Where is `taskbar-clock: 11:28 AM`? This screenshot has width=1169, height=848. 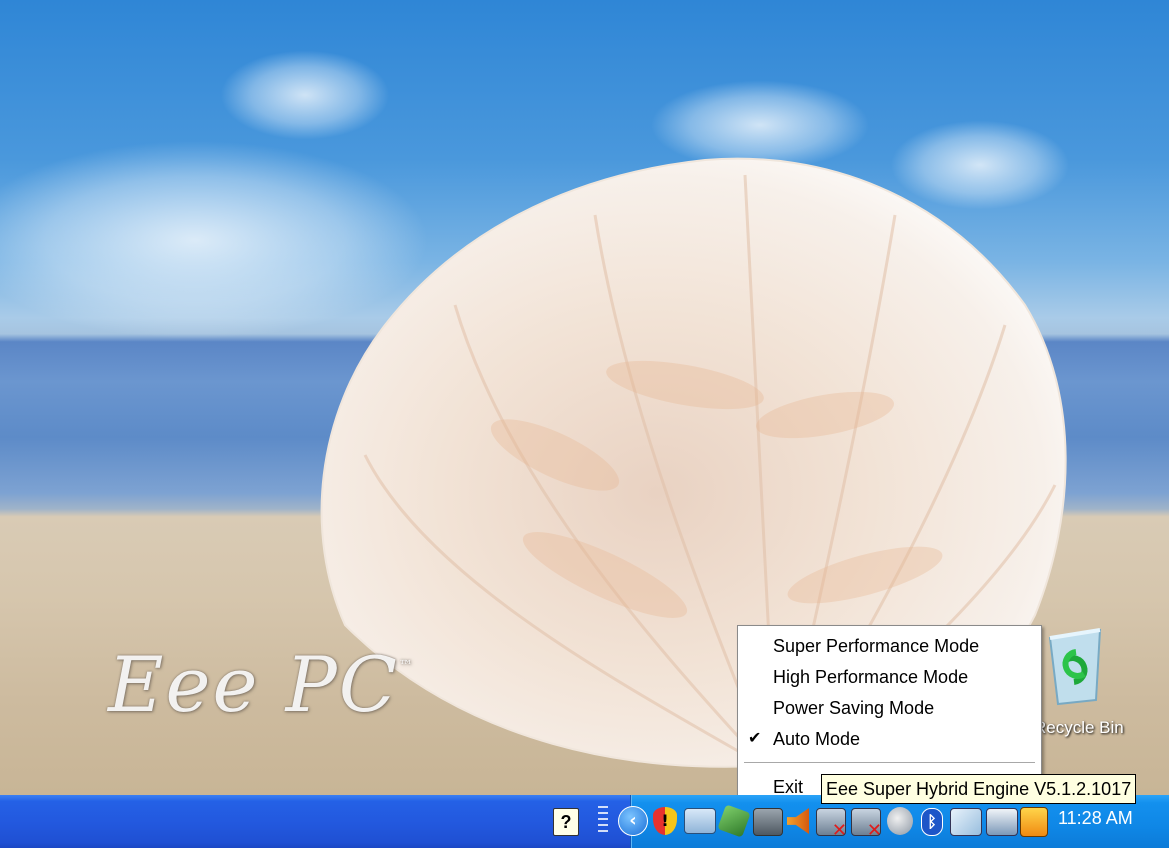
taskbar-clock: 11:28 AM is located at coordinates (1095, 818).